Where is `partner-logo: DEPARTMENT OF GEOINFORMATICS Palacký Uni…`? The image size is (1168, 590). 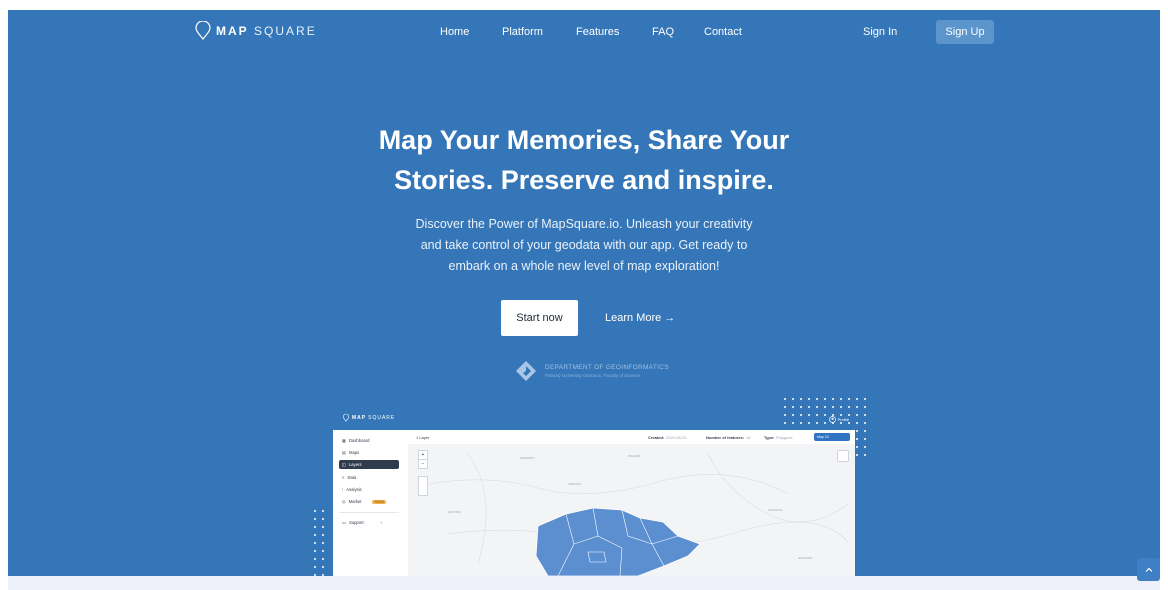
partner-logo: DEPARTMENT OF GEOINFORMATICS Palacký Uni… is located at coordinates (592, 371).